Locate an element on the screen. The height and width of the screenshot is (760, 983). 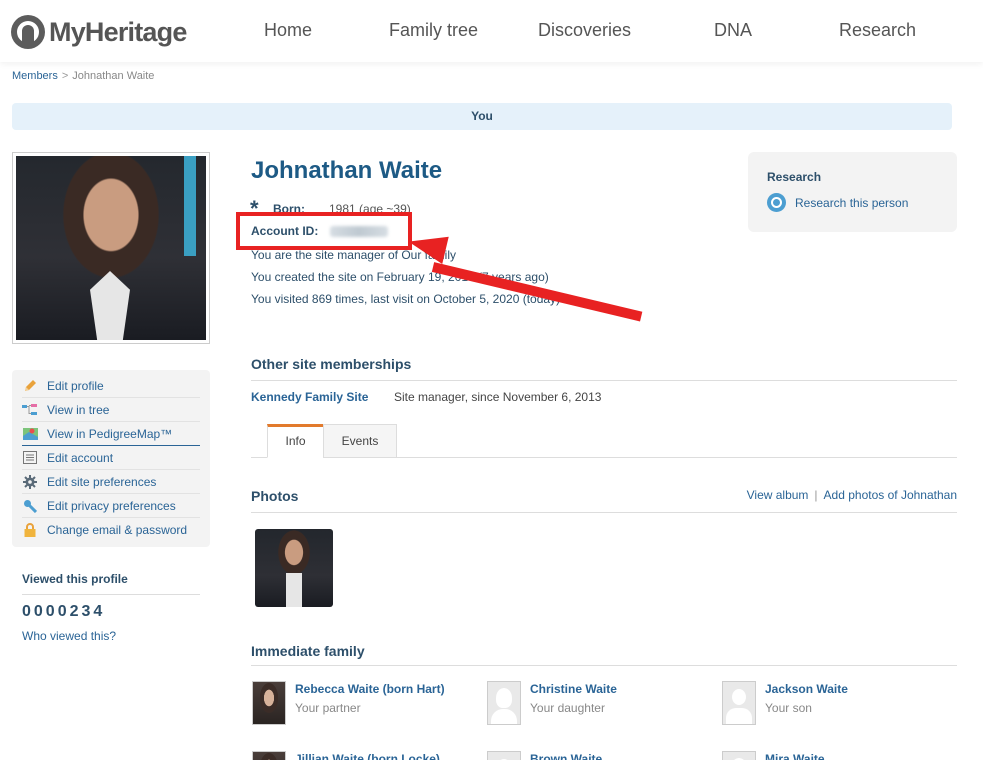
research-panel: Research Research this person is located at coordinates (852, 192).